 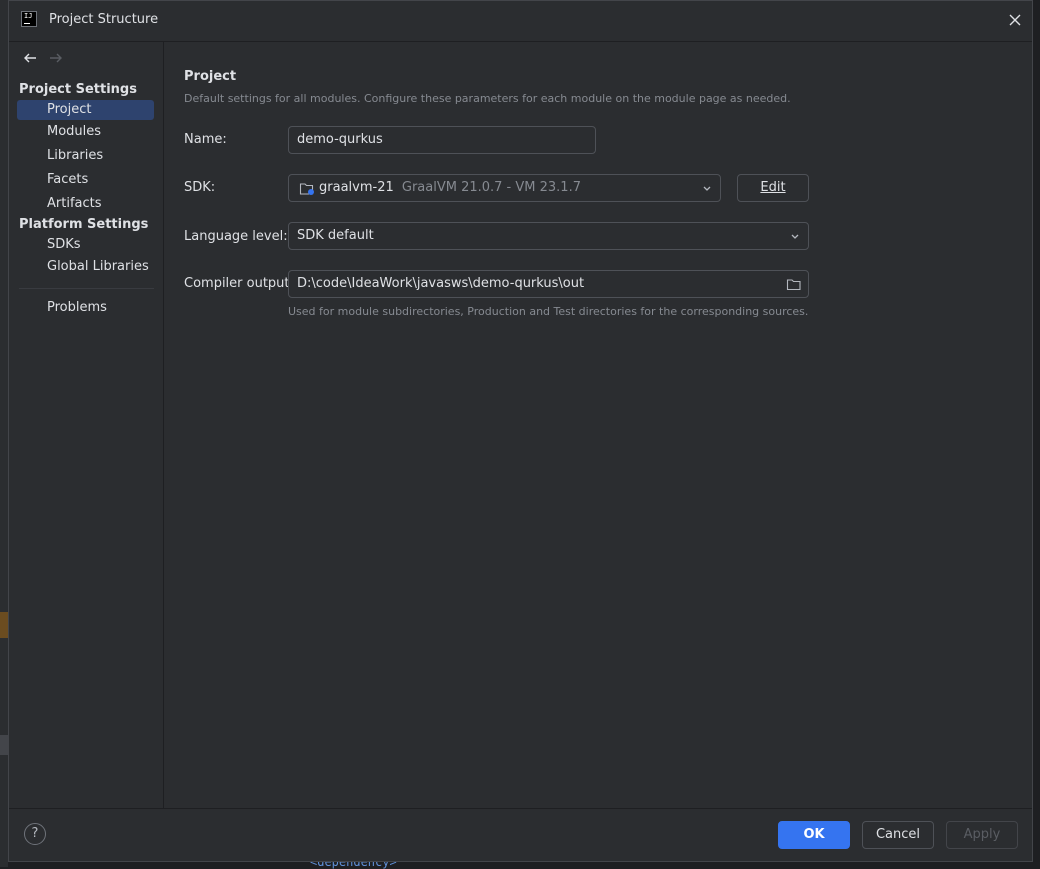 I want to click on ok-button: OK, so click(x=814, y=835).